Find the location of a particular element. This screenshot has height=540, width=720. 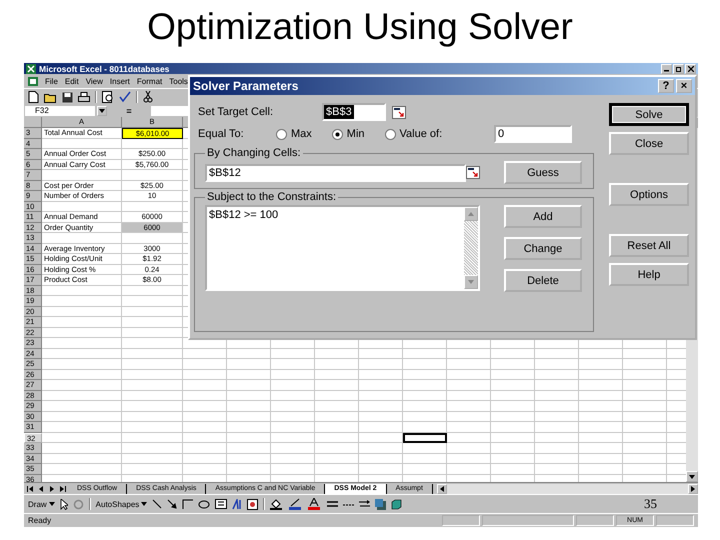

pointer-icon is located at coordinates (64, 504).